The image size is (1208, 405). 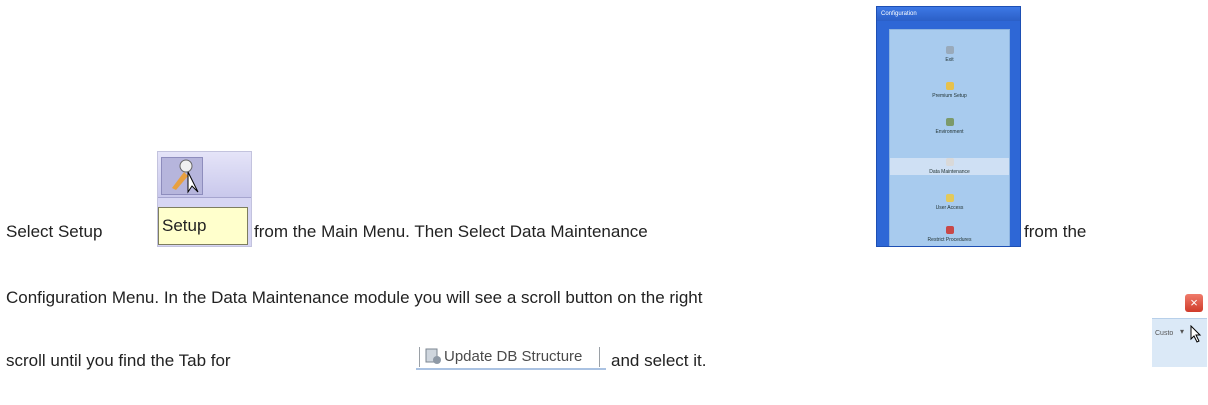 I want to click on setup-wrench-icon, so click(x=182, y=176).